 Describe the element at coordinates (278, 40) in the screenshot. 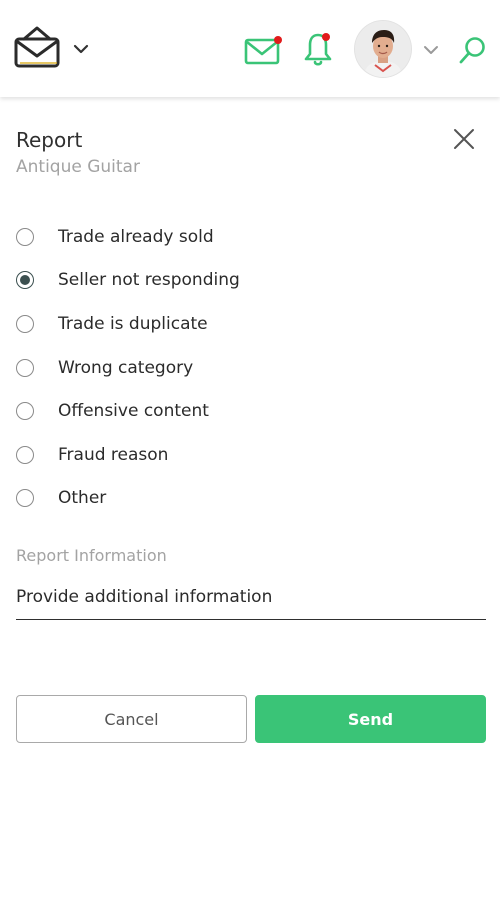

I see `messages-badge` at that location.